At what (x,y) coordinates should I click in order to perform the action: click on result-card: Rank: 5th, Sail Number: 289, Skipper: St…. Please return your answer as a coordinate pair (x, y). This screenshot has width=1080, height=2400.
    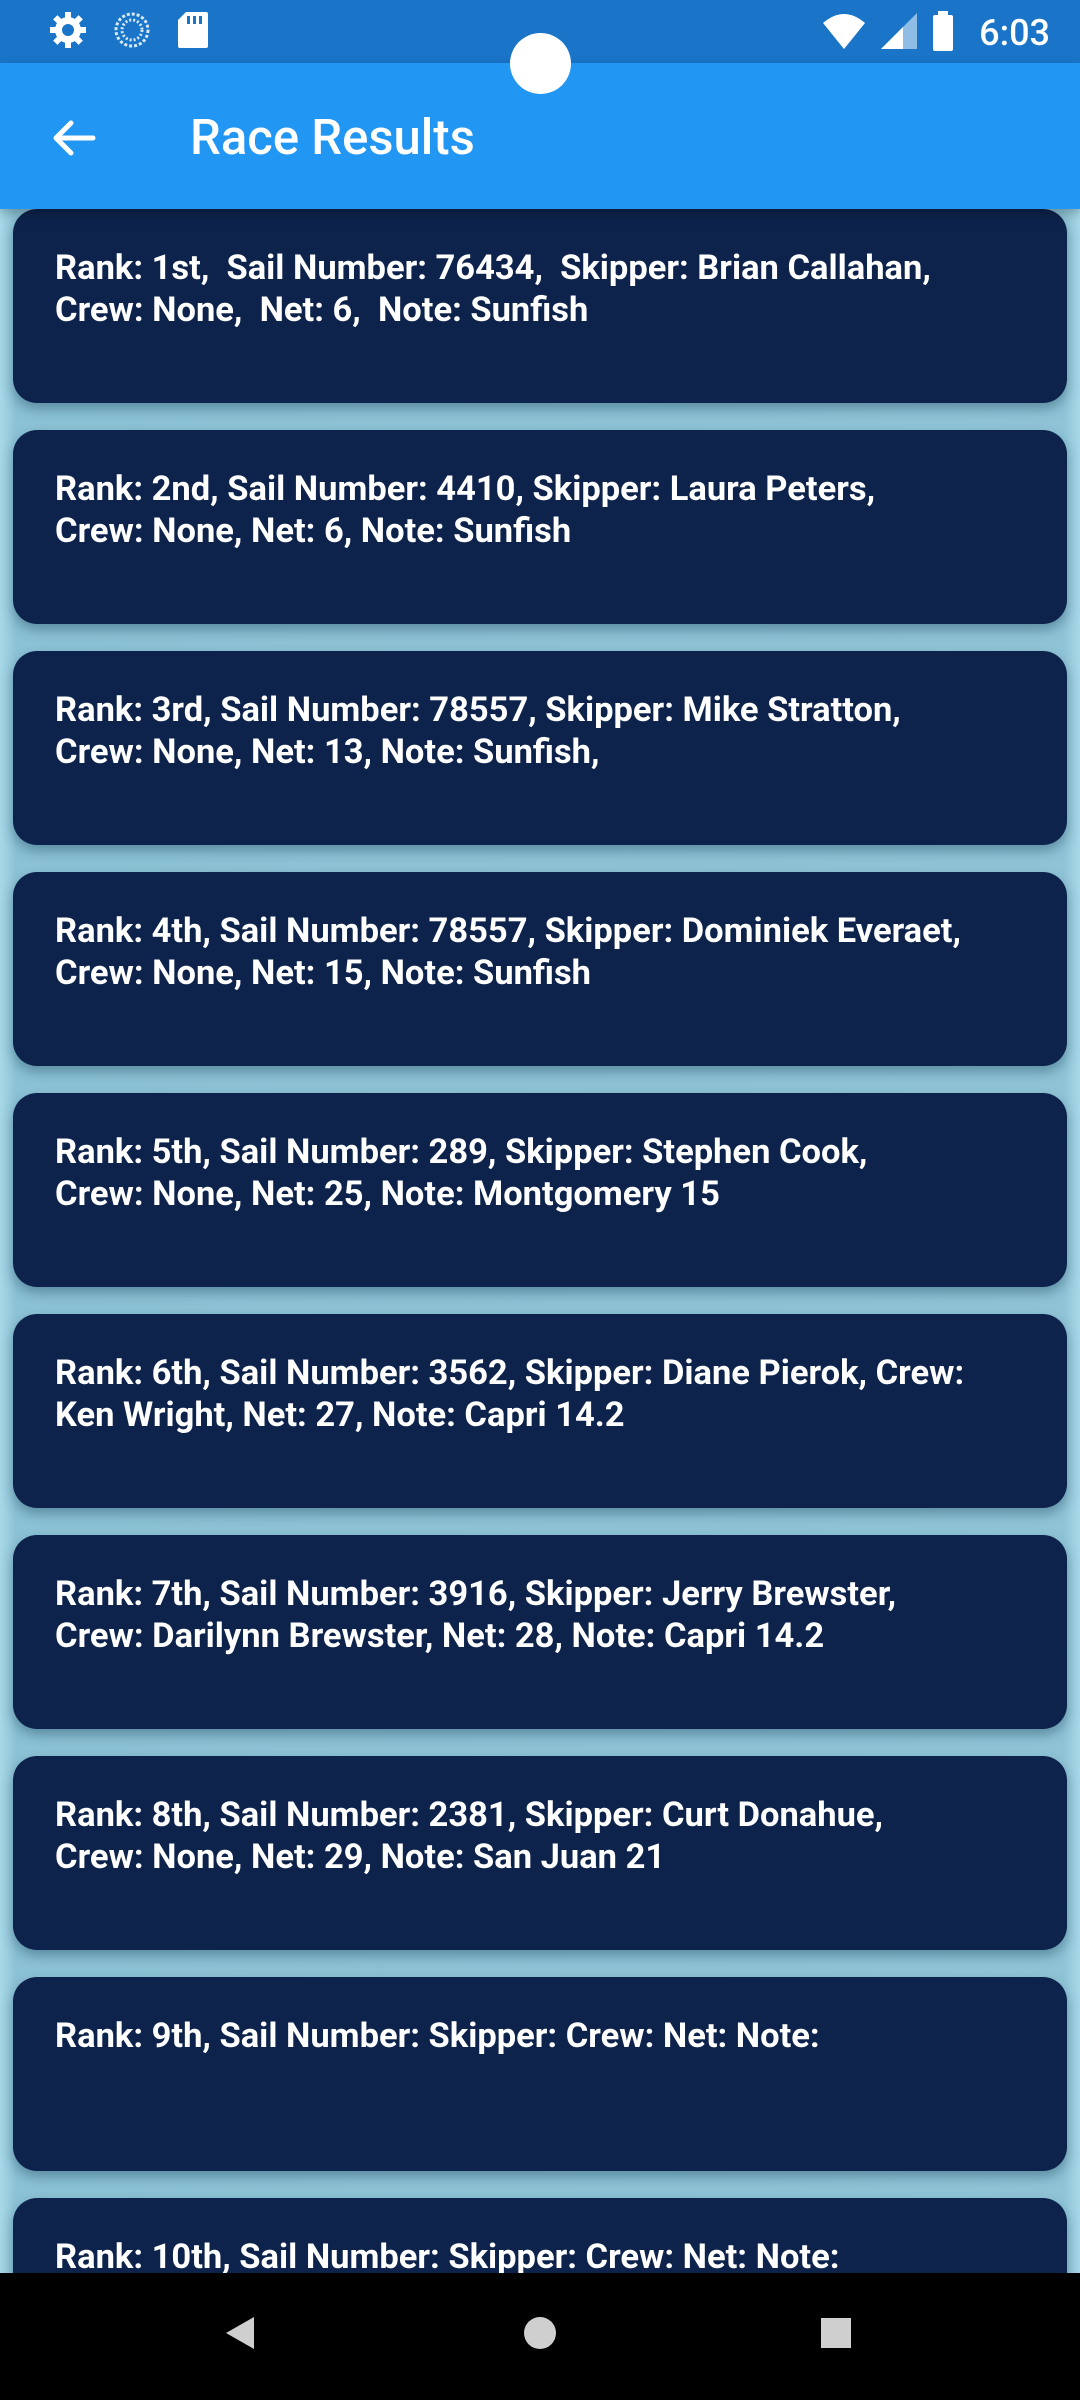
    Looking at the image, I should click on (540, 1190).